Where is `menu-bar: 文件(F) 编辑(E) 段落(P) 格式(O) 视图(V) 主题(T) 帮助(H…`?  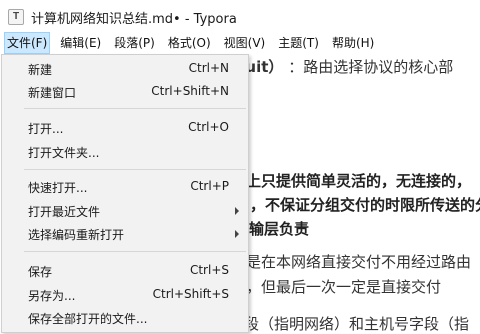 menu-bar: 文件(F) 编辑(E) 段落(P) 格式(O) 视图(V) 主题(T) 帮助(H… is located at coordinates (240, 43).